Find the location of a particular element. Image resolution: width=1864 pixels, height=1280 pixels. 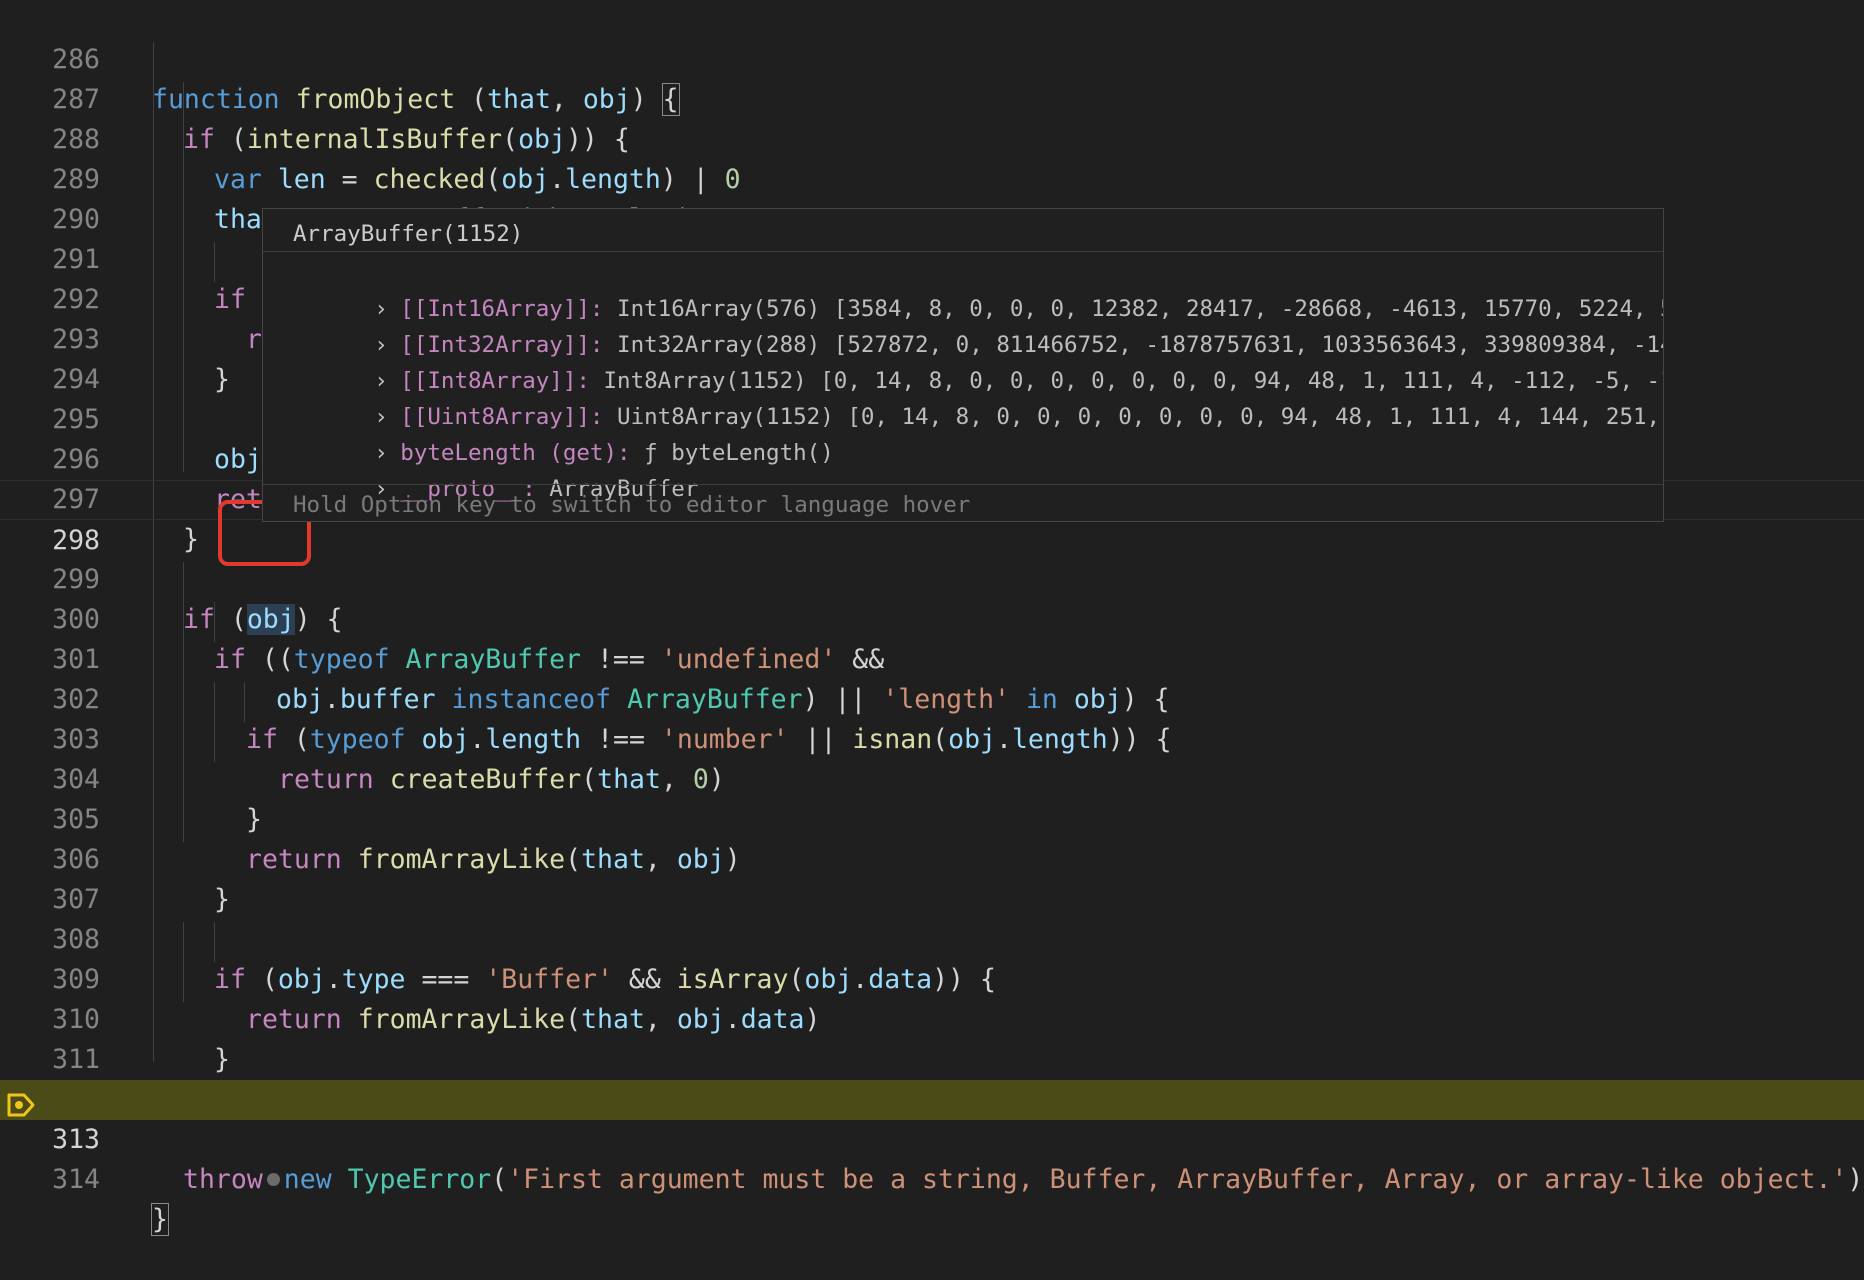

hover-tree-item: › __proto__: ArrayBuffer is located at coordinates (495, 468).